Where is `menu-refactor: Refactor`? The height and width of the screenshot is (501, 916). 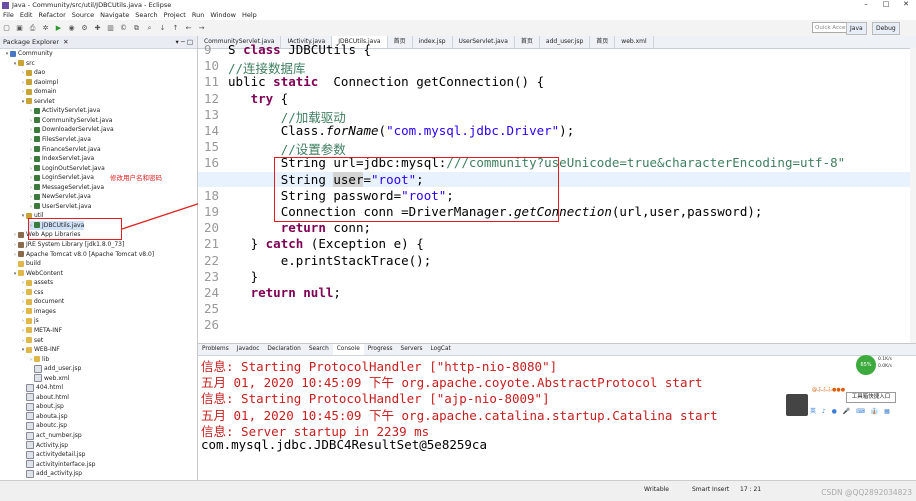
menu-refactor: Refactor is located at coordinates (51, 15).